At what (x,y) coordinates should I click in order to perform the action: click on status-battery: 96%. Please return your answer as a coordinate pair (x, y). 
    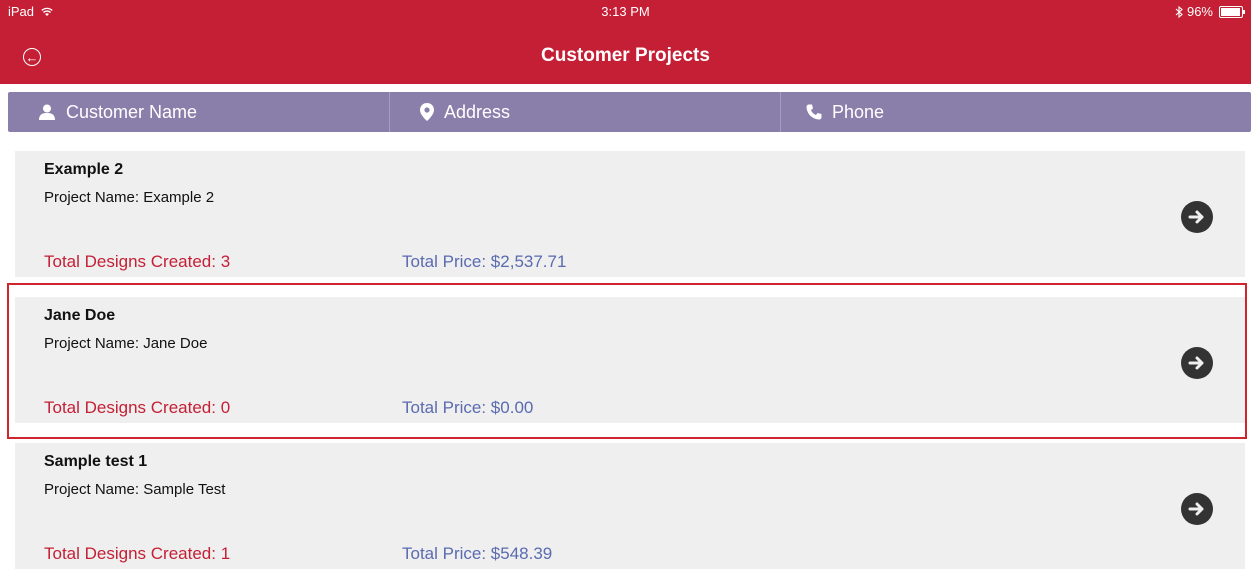
    Looking at the image, I should click on (1210, 11).